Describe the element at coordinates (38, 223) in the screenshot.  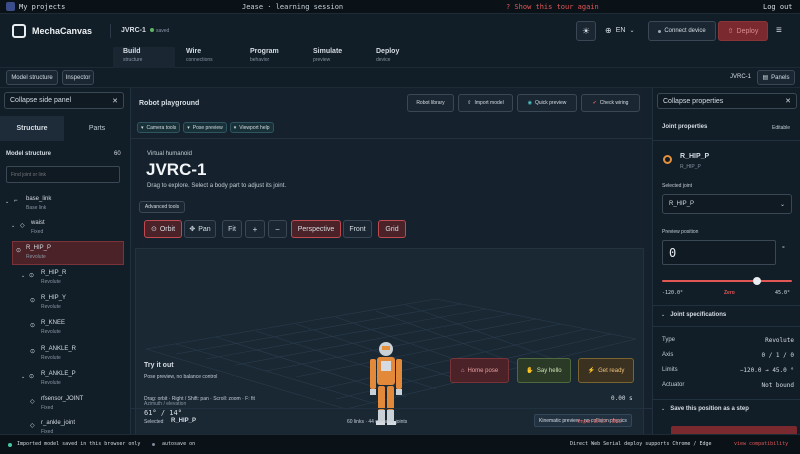
I see `tree-item-name: waist` at that location.